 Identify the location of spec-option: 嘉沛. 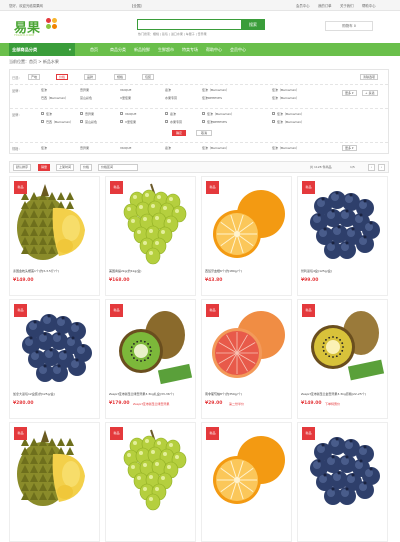
(168, 148).